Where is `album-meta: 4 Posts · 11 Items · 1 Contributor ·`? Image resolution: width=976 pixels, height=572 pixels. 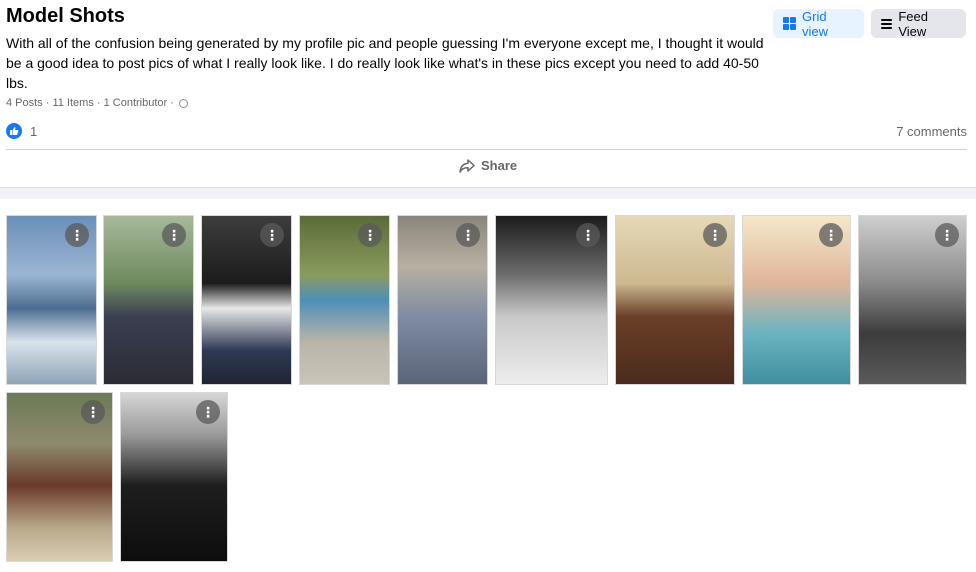
album-meta: 4 Posts · 11 Items · 1 Contributor · is located at coordinates (97, 103).